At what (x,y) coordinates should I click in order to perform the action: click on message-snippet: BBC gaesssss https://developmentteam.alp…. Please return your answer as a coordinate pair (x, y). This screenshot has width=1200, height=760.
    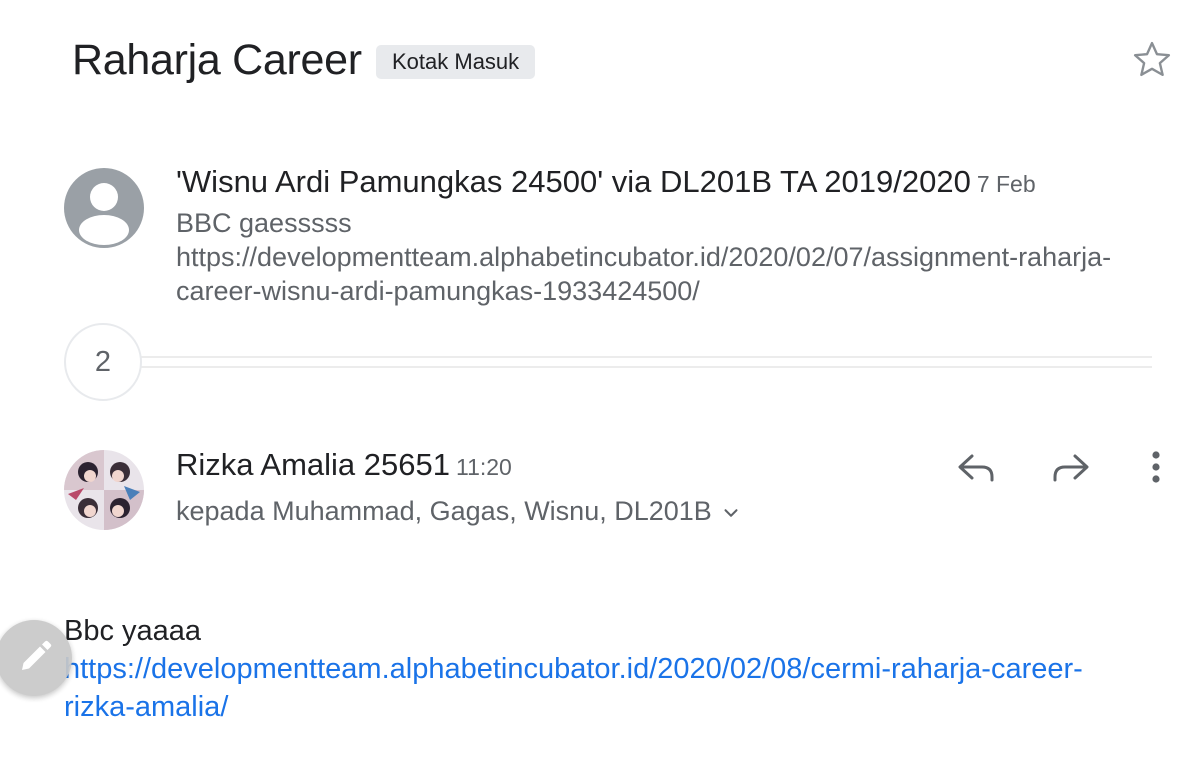
    Looking at the image, I should click on (656, 257).